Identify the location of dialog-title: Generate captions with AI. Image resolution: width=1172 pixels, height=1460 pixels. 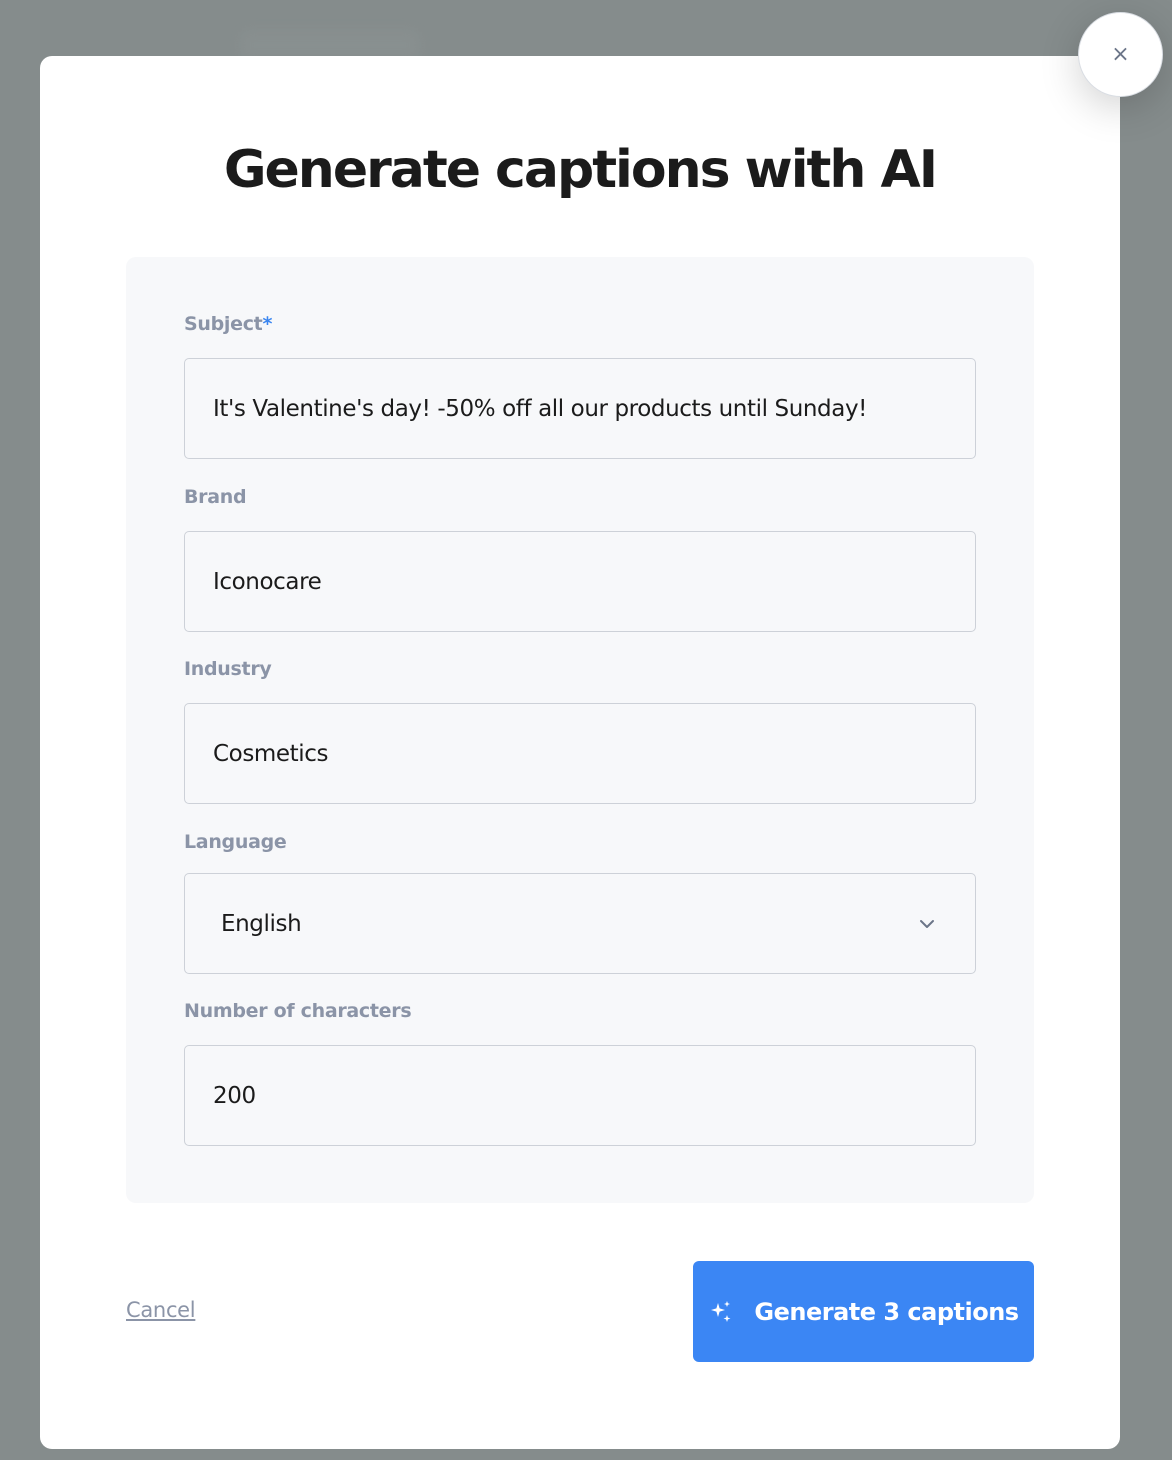
(580, 170).